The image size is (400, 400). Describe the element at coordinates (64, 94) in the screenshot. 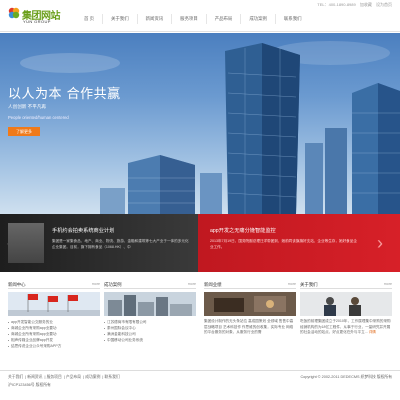

I see `banner-title: 以人为本 合作共赢` at that location.